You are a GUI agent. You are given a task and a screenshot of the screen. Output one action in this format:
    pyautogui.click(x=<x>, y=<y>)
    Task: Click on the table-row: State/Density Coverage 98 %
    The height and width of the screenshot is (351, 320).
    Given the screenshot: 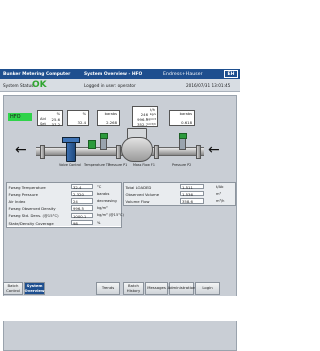 What is the action you would take?
    pyautogui.click(x=64, y=223)
    